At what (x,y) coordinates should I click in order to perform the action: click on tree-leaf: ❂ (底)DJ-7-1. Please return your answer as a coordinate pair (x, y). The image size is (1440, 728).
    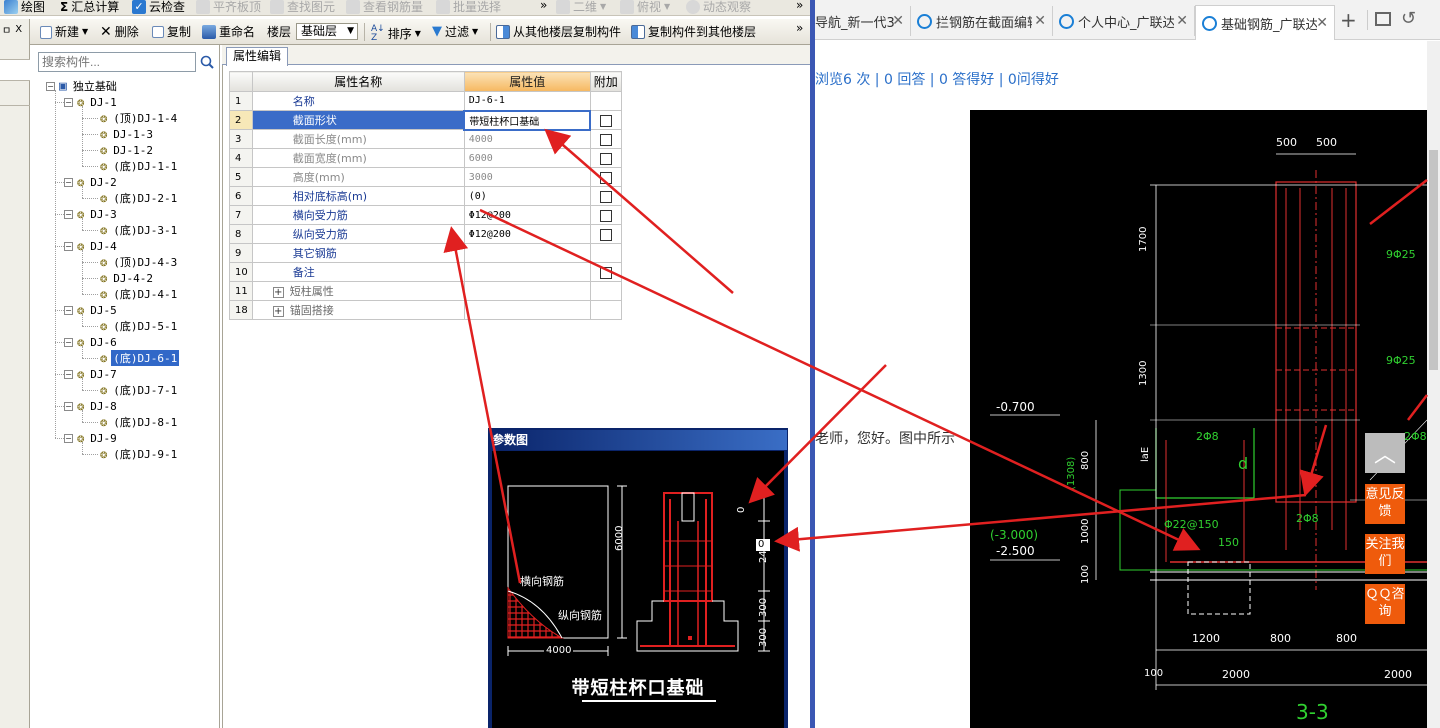
    Looking at the image, I should click on (139, 390).